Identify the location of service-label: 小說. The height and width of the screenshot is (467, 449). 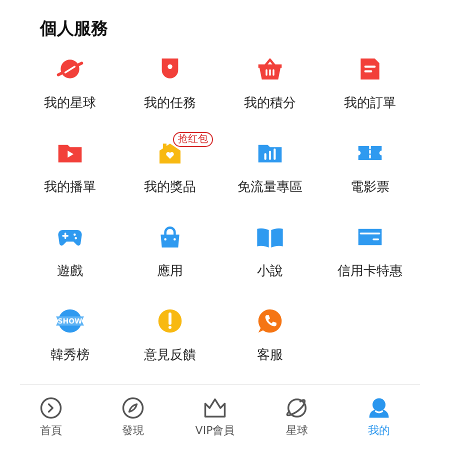
(270, 271).